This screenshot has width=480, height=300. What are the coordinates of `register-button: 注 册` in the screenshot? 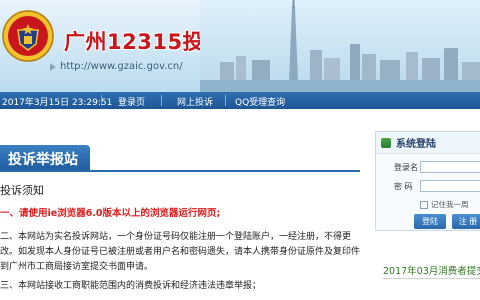 It's located at (466, 221).